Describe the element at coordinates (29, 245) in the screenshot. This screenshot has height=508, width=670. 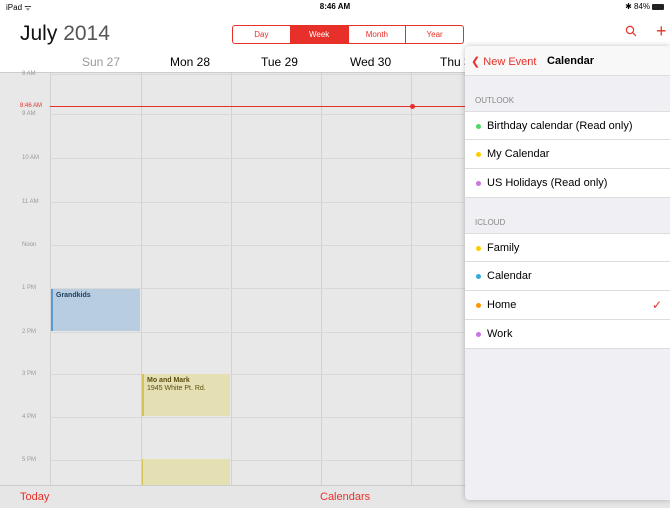
I see `hour-label: Noon` at that location.